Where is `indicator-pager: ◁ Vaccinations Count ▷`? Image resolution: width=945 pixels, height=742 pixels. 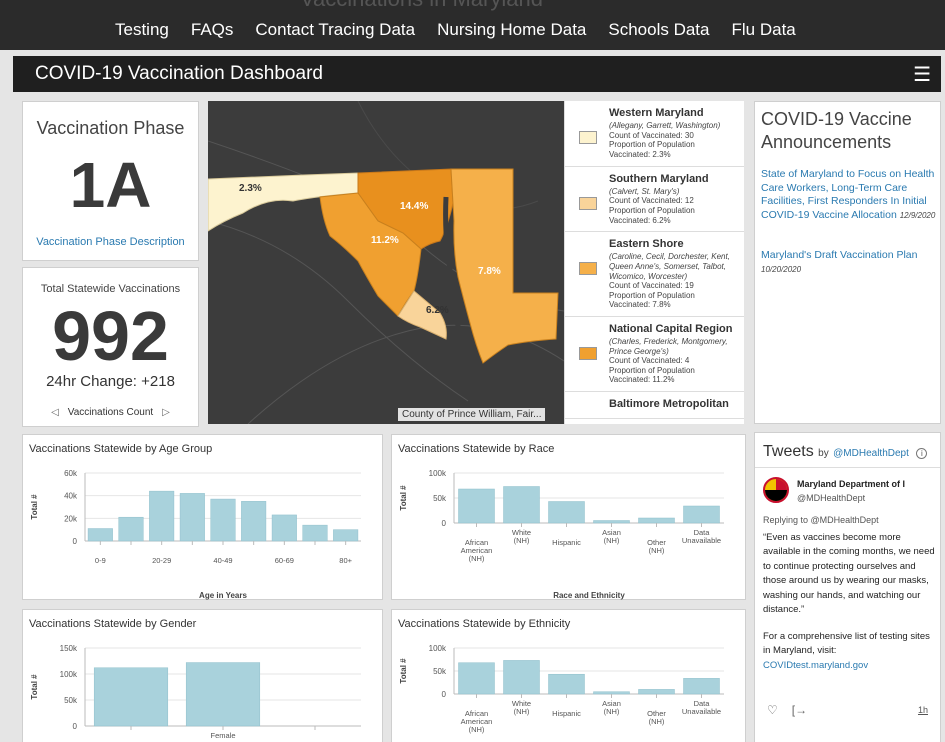
indicator-pager: ◁ Vaccinations Count ▷ is located at coordinates (110, 412).